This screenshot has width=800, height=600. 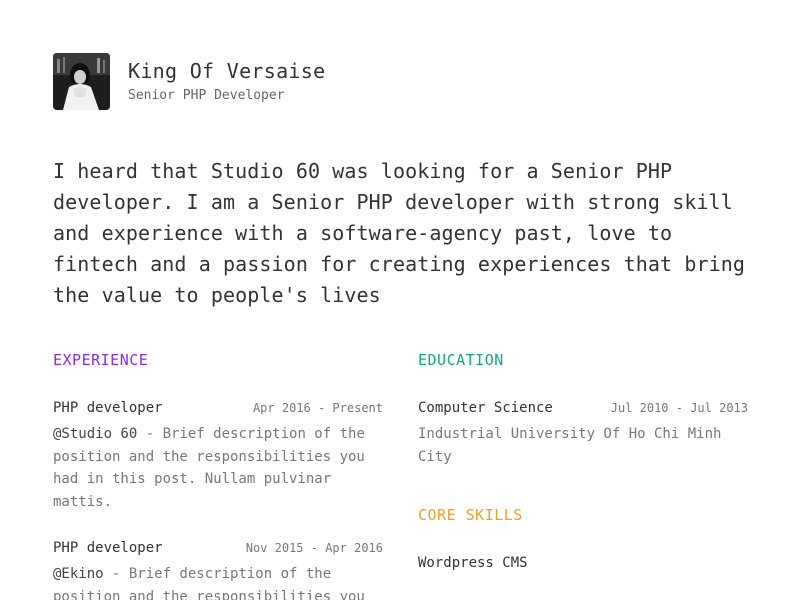 I want to click on avatar, so click(x=81, y=81).